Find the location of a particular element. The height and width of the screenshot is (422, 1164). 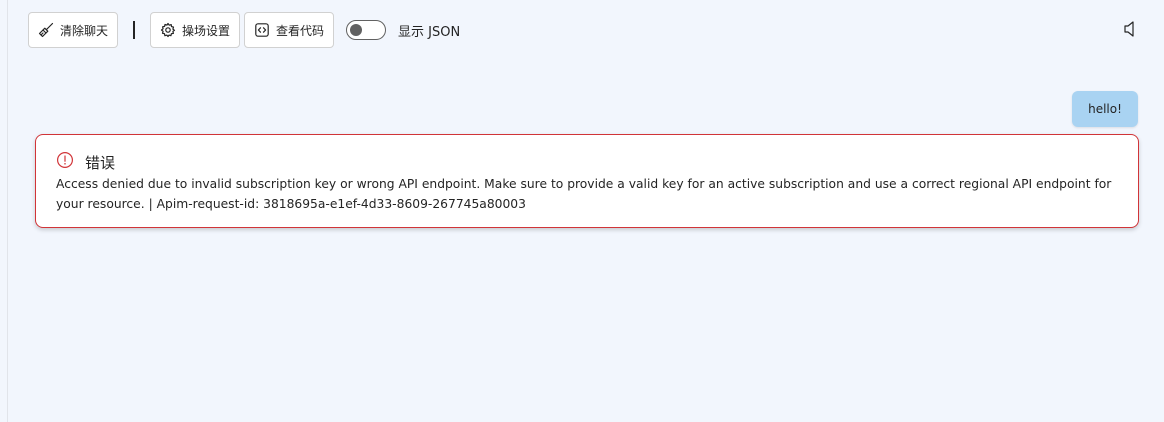

user-message-text: hello! is located at coordinates (1105, 109).